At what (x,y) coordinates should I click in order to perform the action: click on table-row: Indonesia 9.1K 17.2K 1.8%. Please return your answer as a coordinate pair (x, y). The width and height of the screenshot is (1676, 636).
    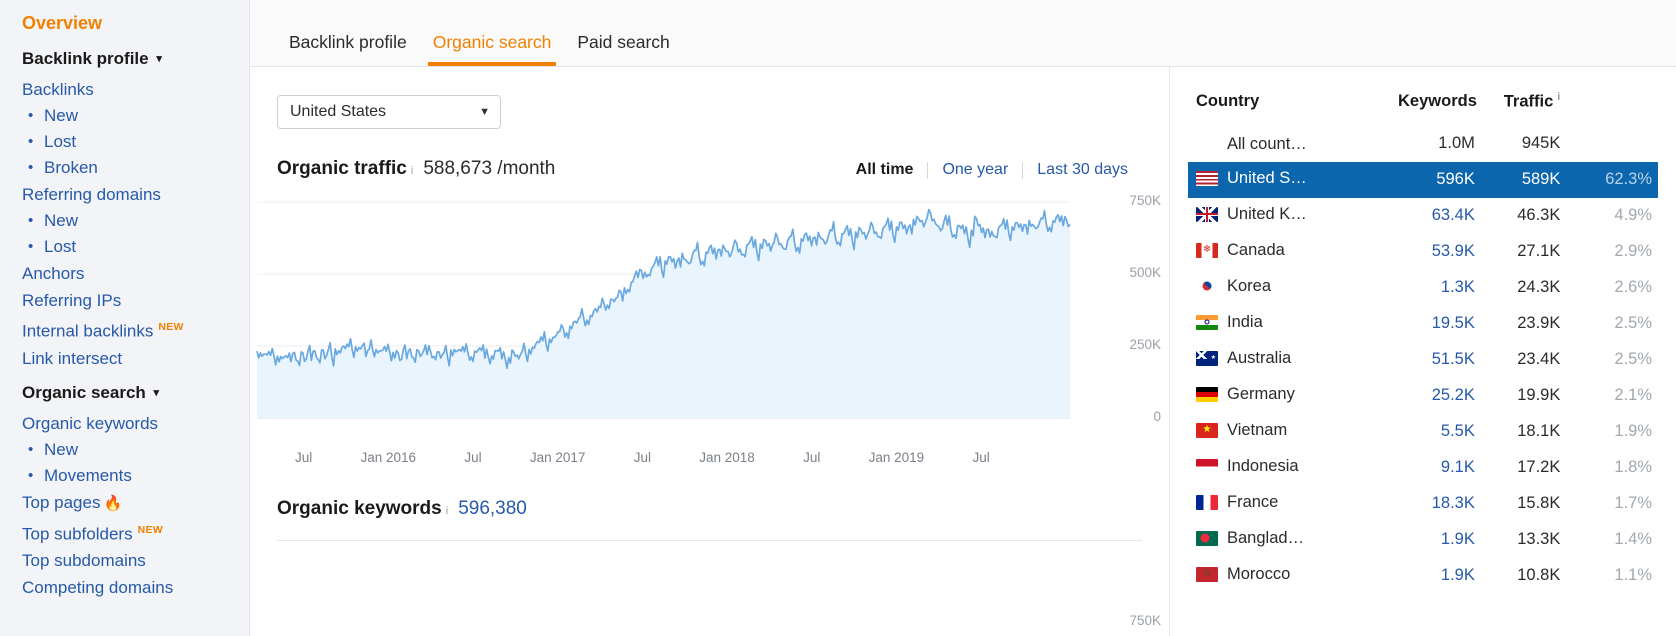
    Looking at the image, I should click on (1423, 468).